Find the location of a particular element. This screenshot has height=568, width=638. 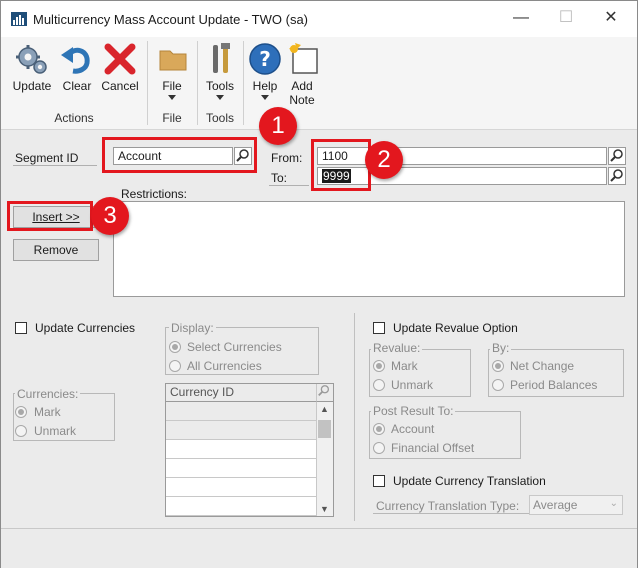

lookup-button-to is located at coordinates (617, 176).